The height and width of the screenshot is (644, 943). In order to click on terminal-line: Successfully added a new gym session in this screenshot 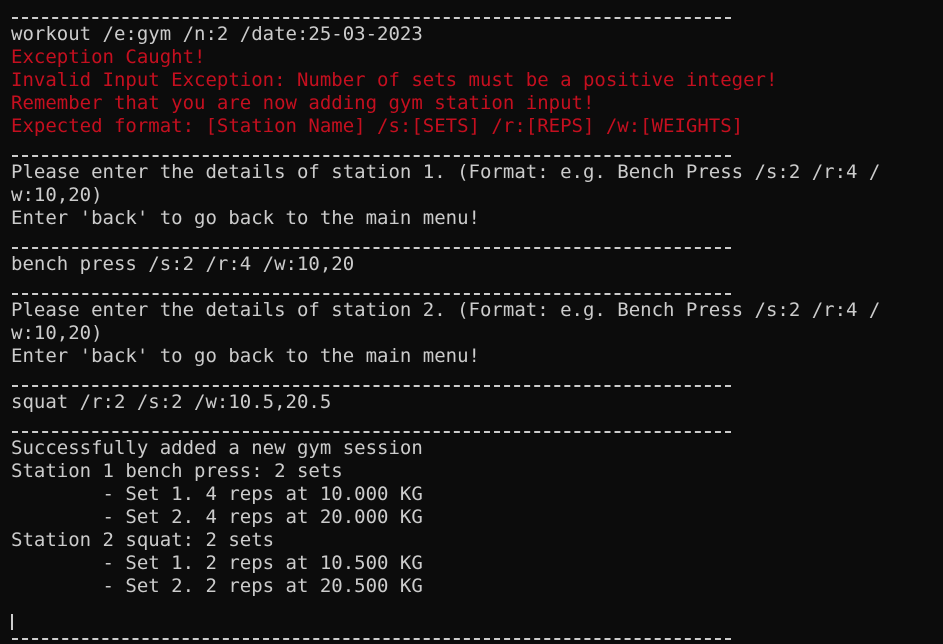, I will do `click(217, 448)`.